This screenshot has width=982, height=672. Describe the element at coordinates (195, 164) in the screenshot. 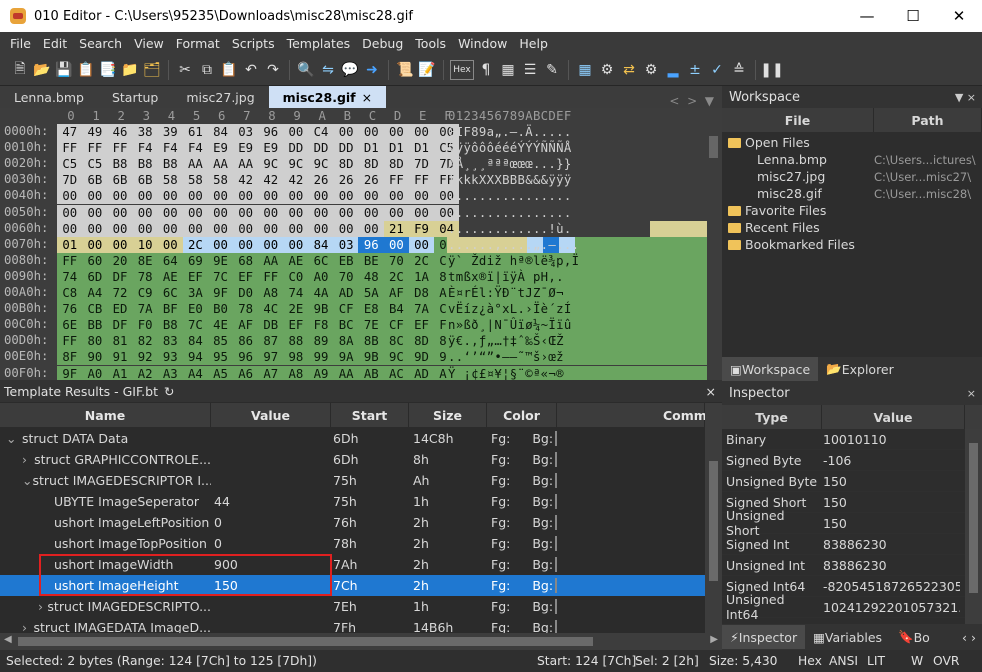

I see `hex-byte: AA` at that location.